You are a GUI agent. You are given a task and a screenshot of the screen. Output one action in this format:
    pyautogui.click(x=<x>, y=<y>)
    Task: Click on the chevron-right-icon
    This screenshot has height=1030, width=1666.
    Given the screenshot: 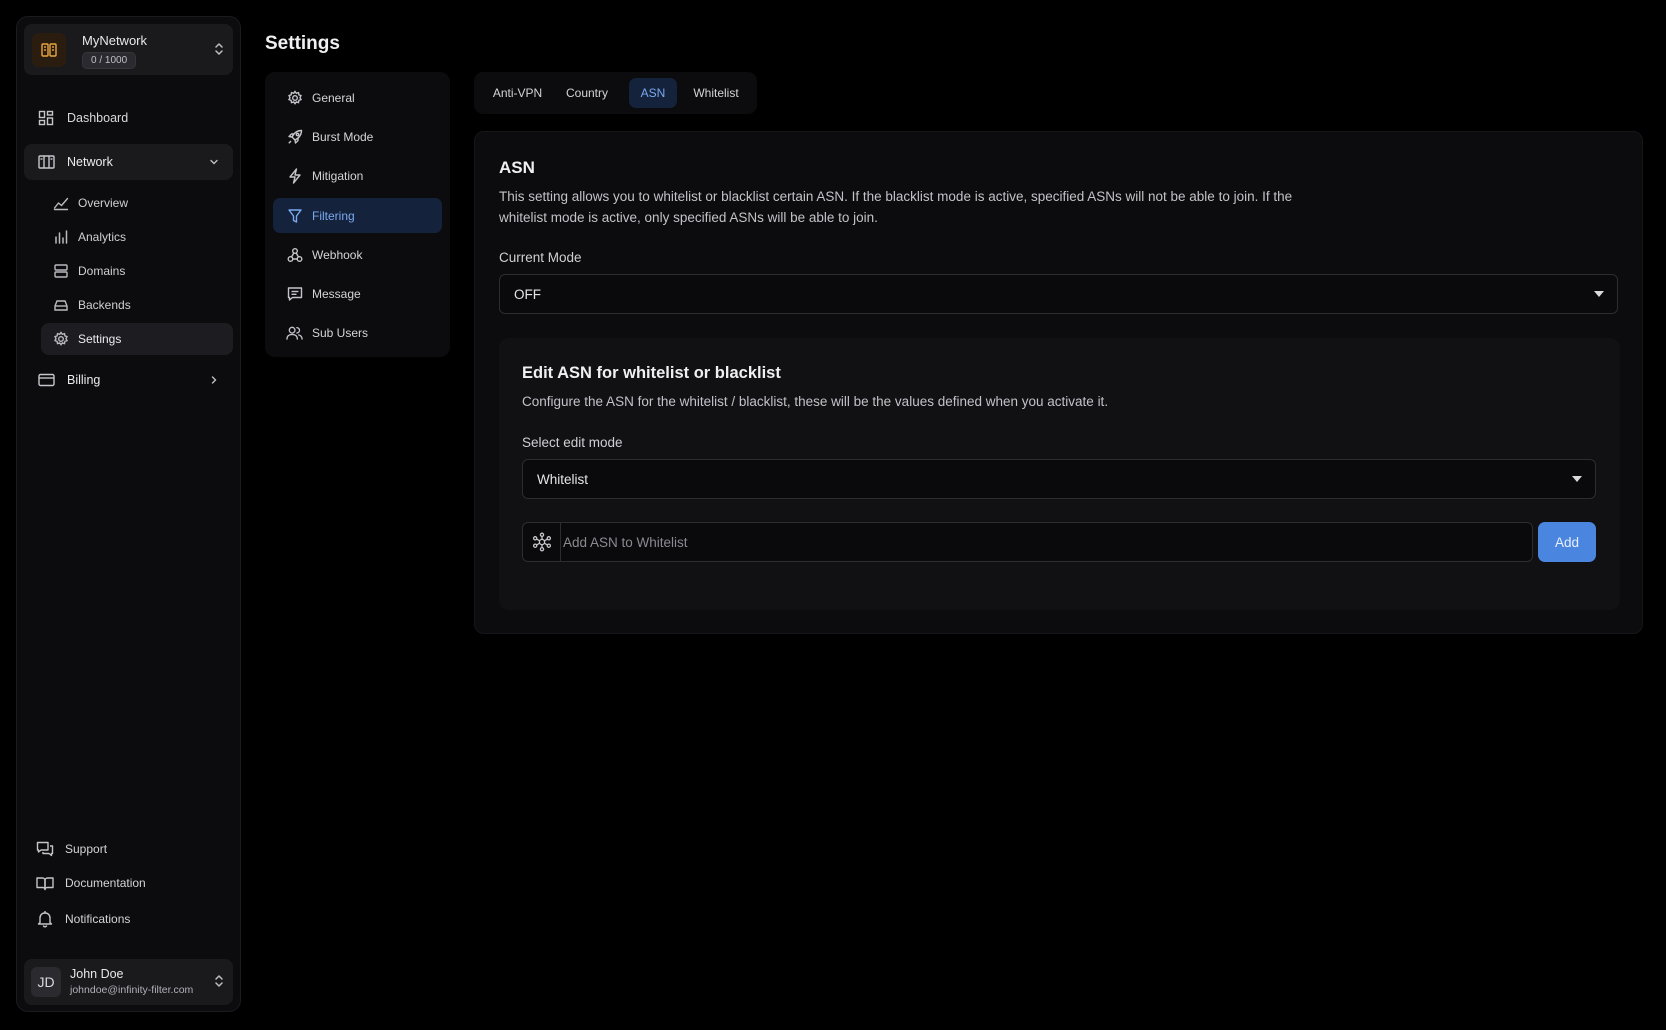 What is the action you would take?
    pyautogui.click(x=214, y=380)
    